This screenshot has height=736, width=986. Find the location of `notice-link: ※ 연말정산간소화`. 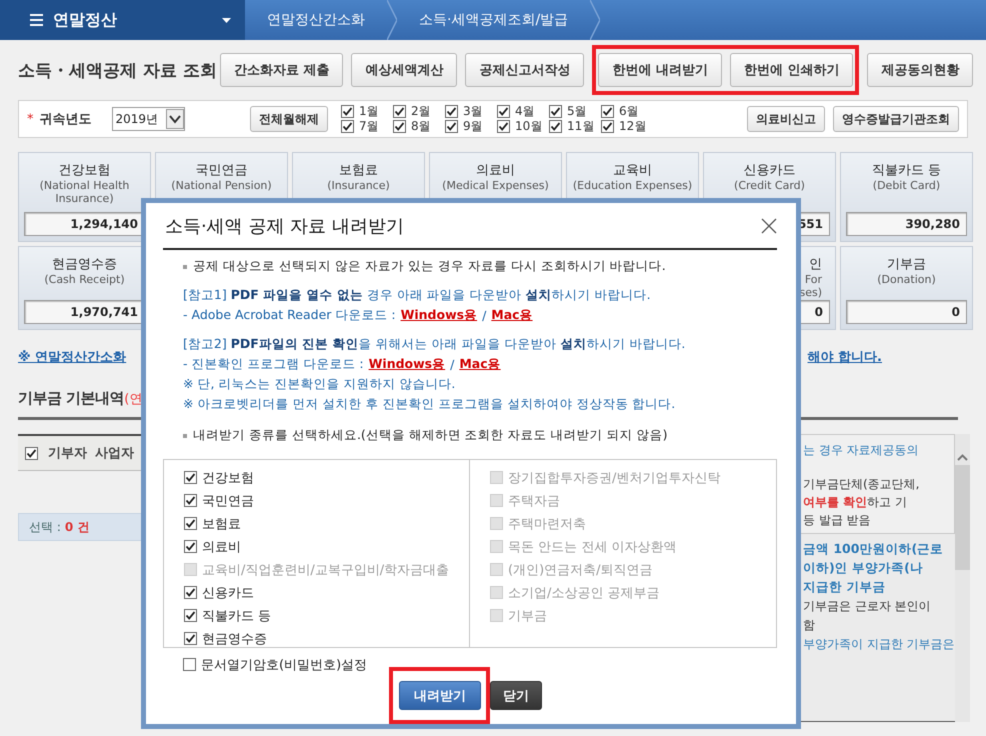

notice-link: ※ 연말정산간소화 is located at coordinates (72, 357).